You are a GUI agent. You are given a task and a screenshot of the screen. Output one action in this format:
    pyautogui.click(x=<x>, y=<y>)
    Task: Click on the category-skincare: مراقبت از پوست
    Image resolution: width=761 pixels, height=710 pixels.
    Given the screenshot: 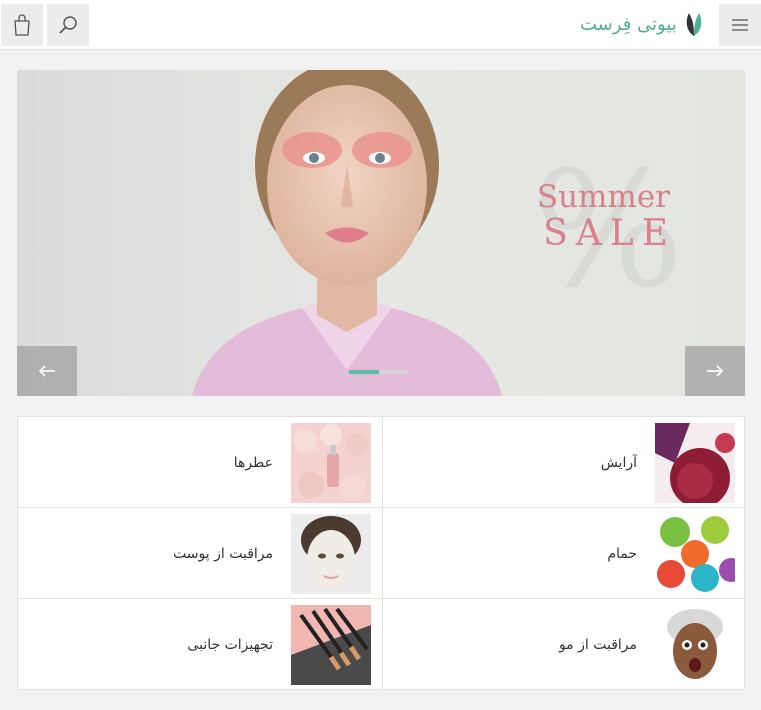 What is the action you would take?
    pyautogui.click(x=199, y=553)
    